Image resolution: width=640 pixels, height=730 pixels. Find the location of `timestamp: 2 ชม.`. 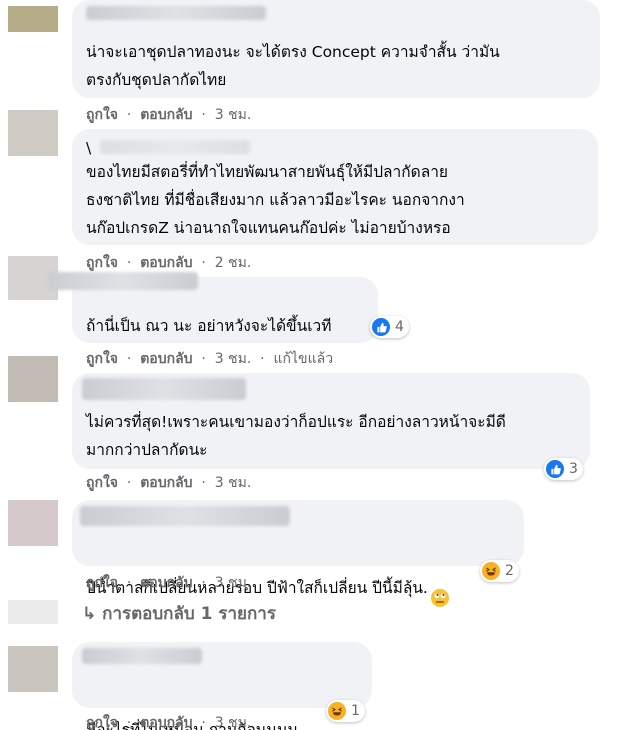

timestamp: 2 ชม. is located at coordinates (233, 263).